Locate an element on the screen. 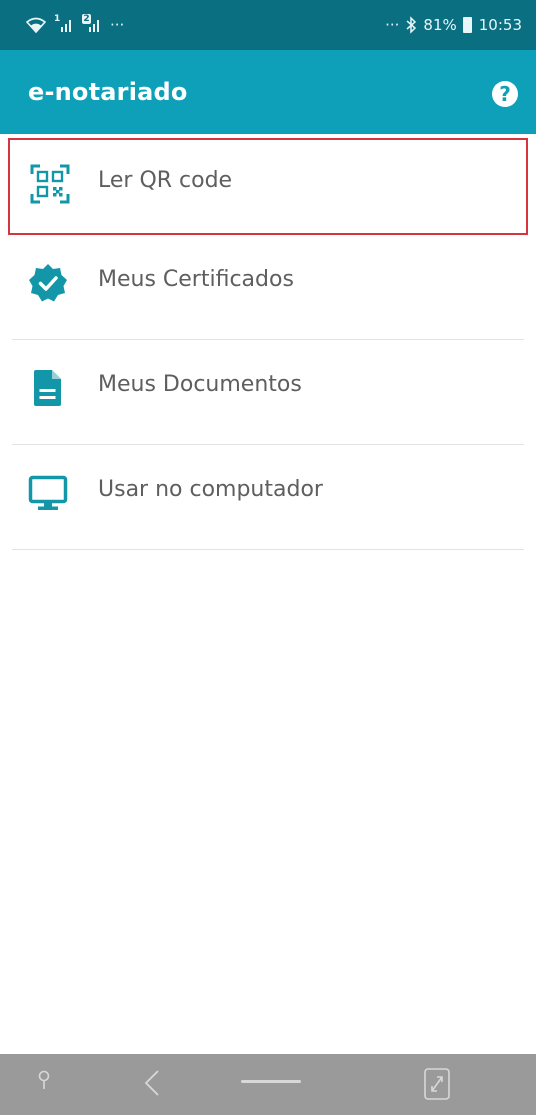 Image resolution: width=536 pixels, height=1115 pixels. sim1-signal: 1 is located at coordinates (64, 23).